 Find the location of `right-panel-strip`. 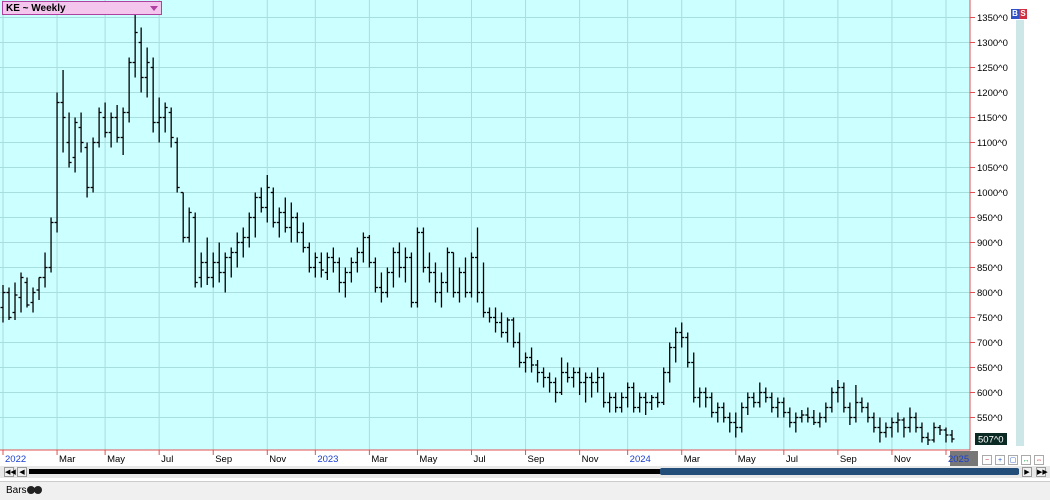

right-panel-strip is located at coordinates (1020, 233).